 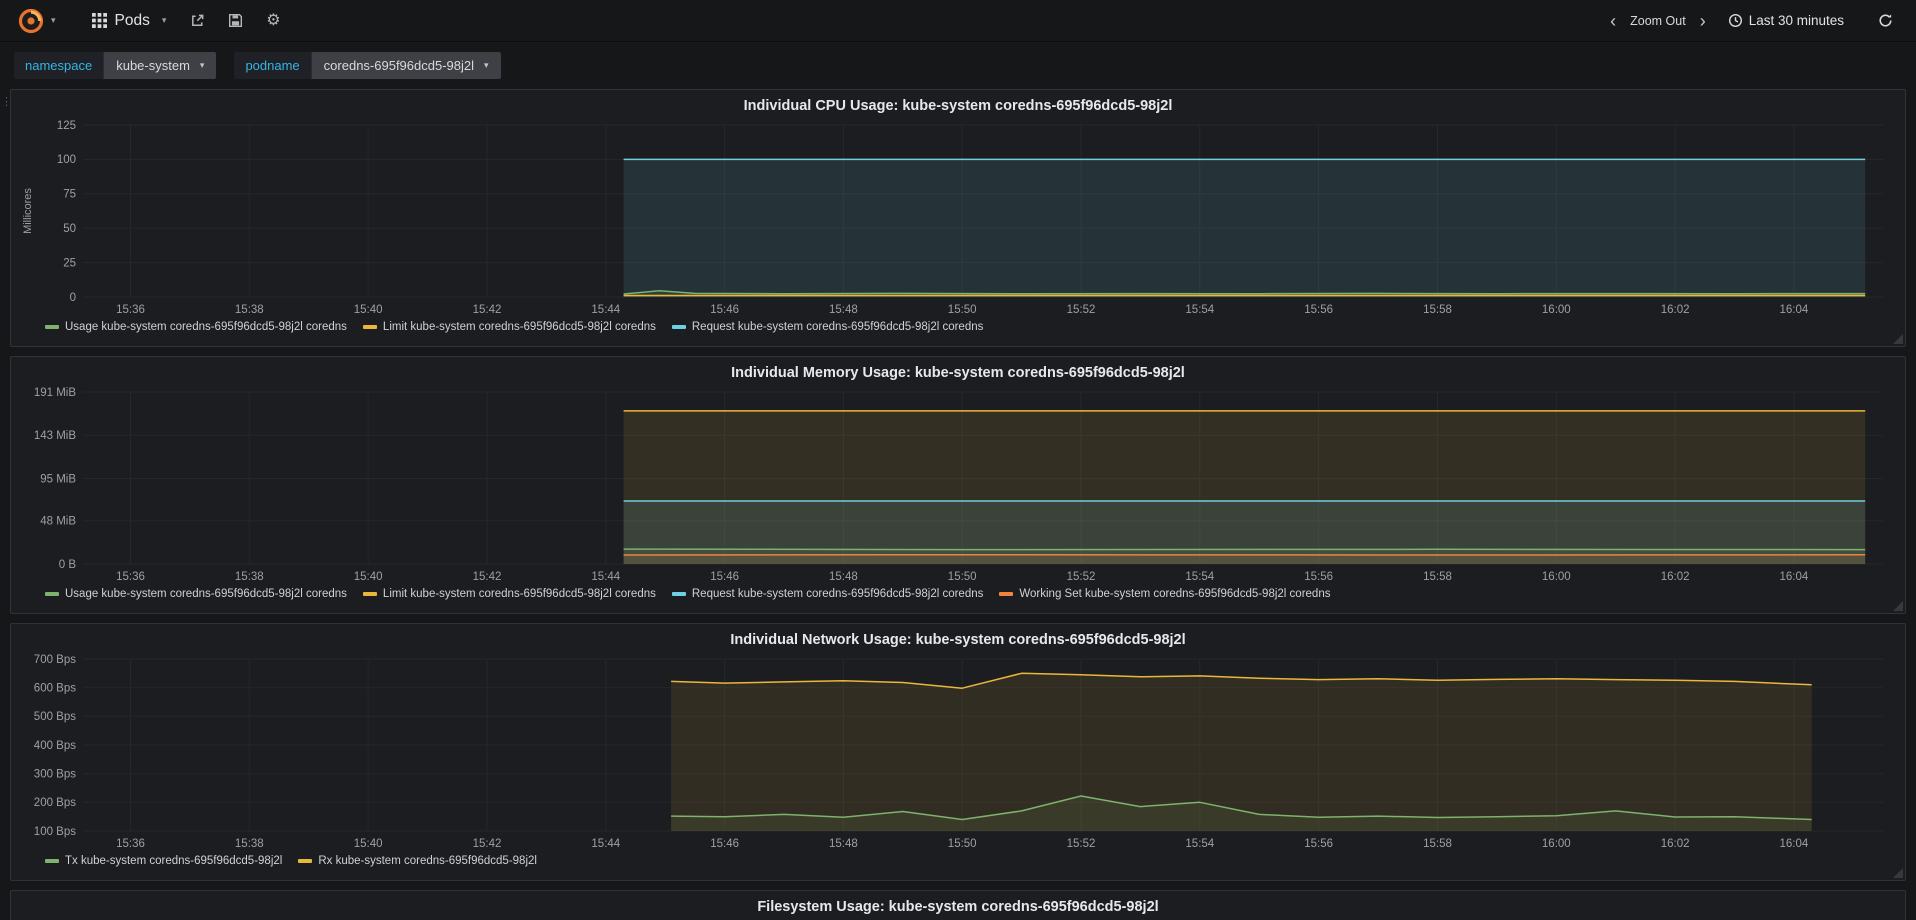 What do you see at coordinates (197, 21) in the screenshot?
I see `share-button` at bounding box center [197, 21].